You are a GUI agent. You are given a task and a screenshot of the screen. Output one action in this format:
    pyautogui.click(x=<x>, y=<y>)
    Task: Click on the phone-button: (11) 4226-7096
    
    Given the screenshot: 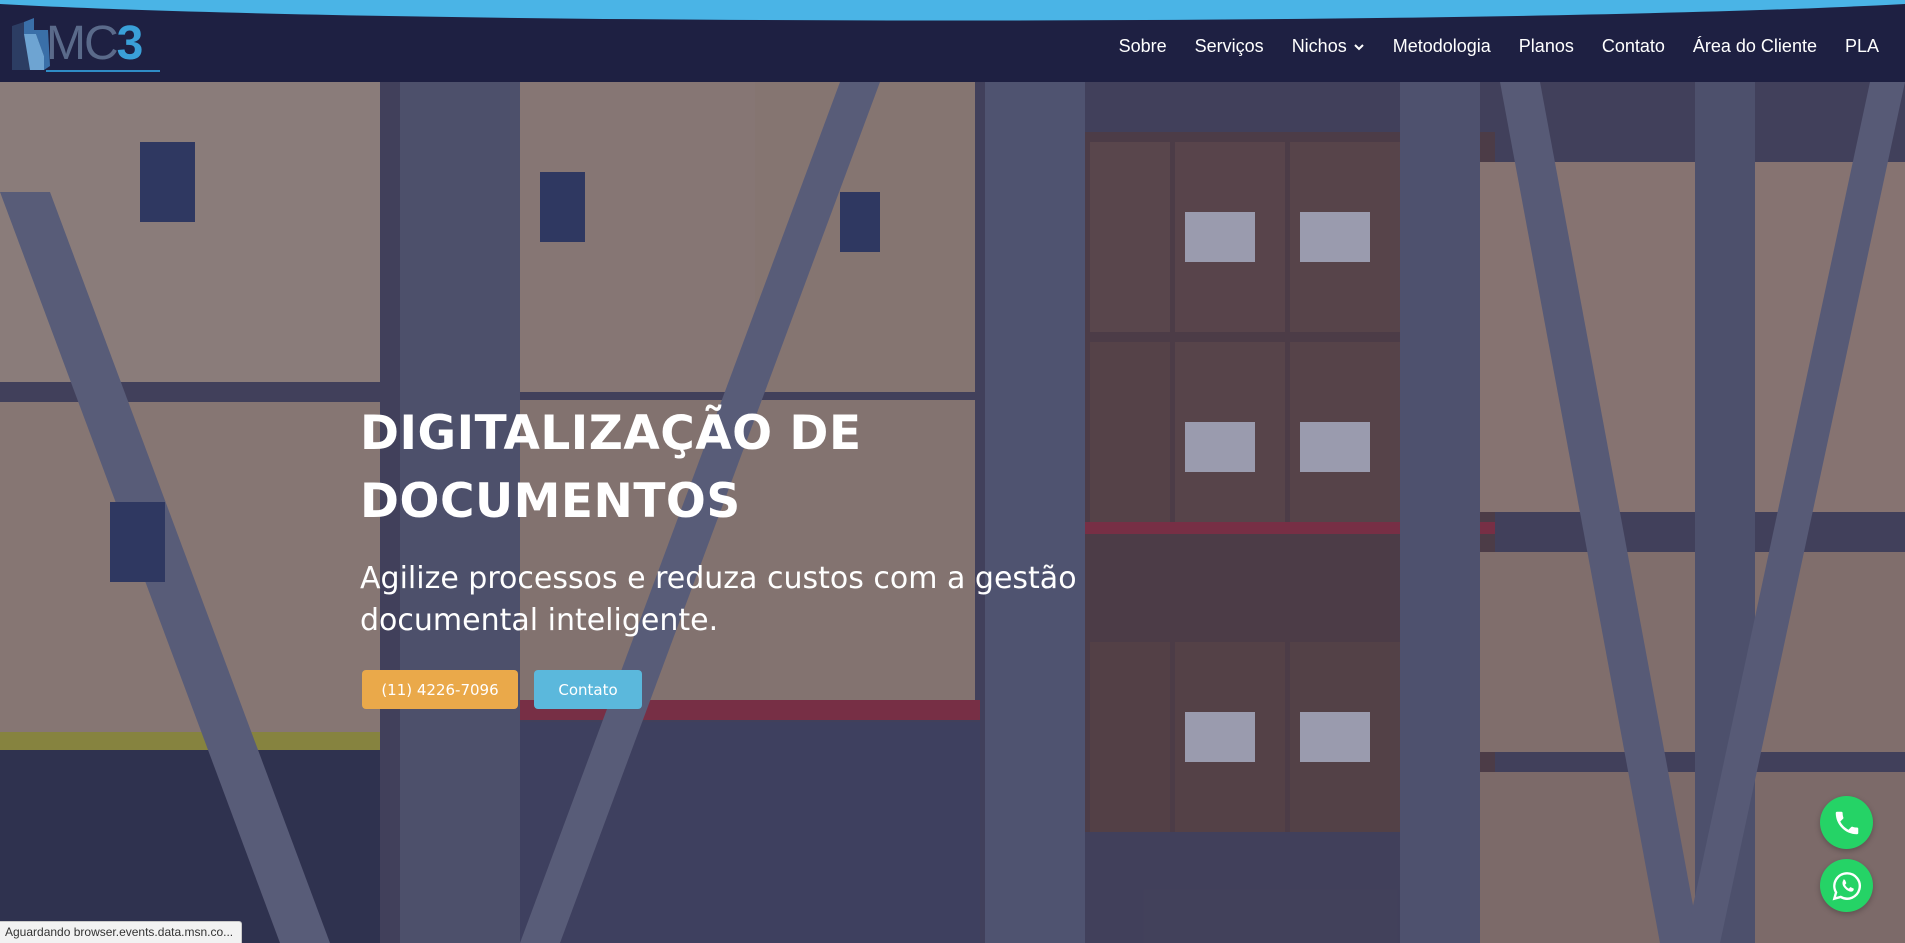 What is the action you would take?
    pyautogui.click(x=440, y=689)
    